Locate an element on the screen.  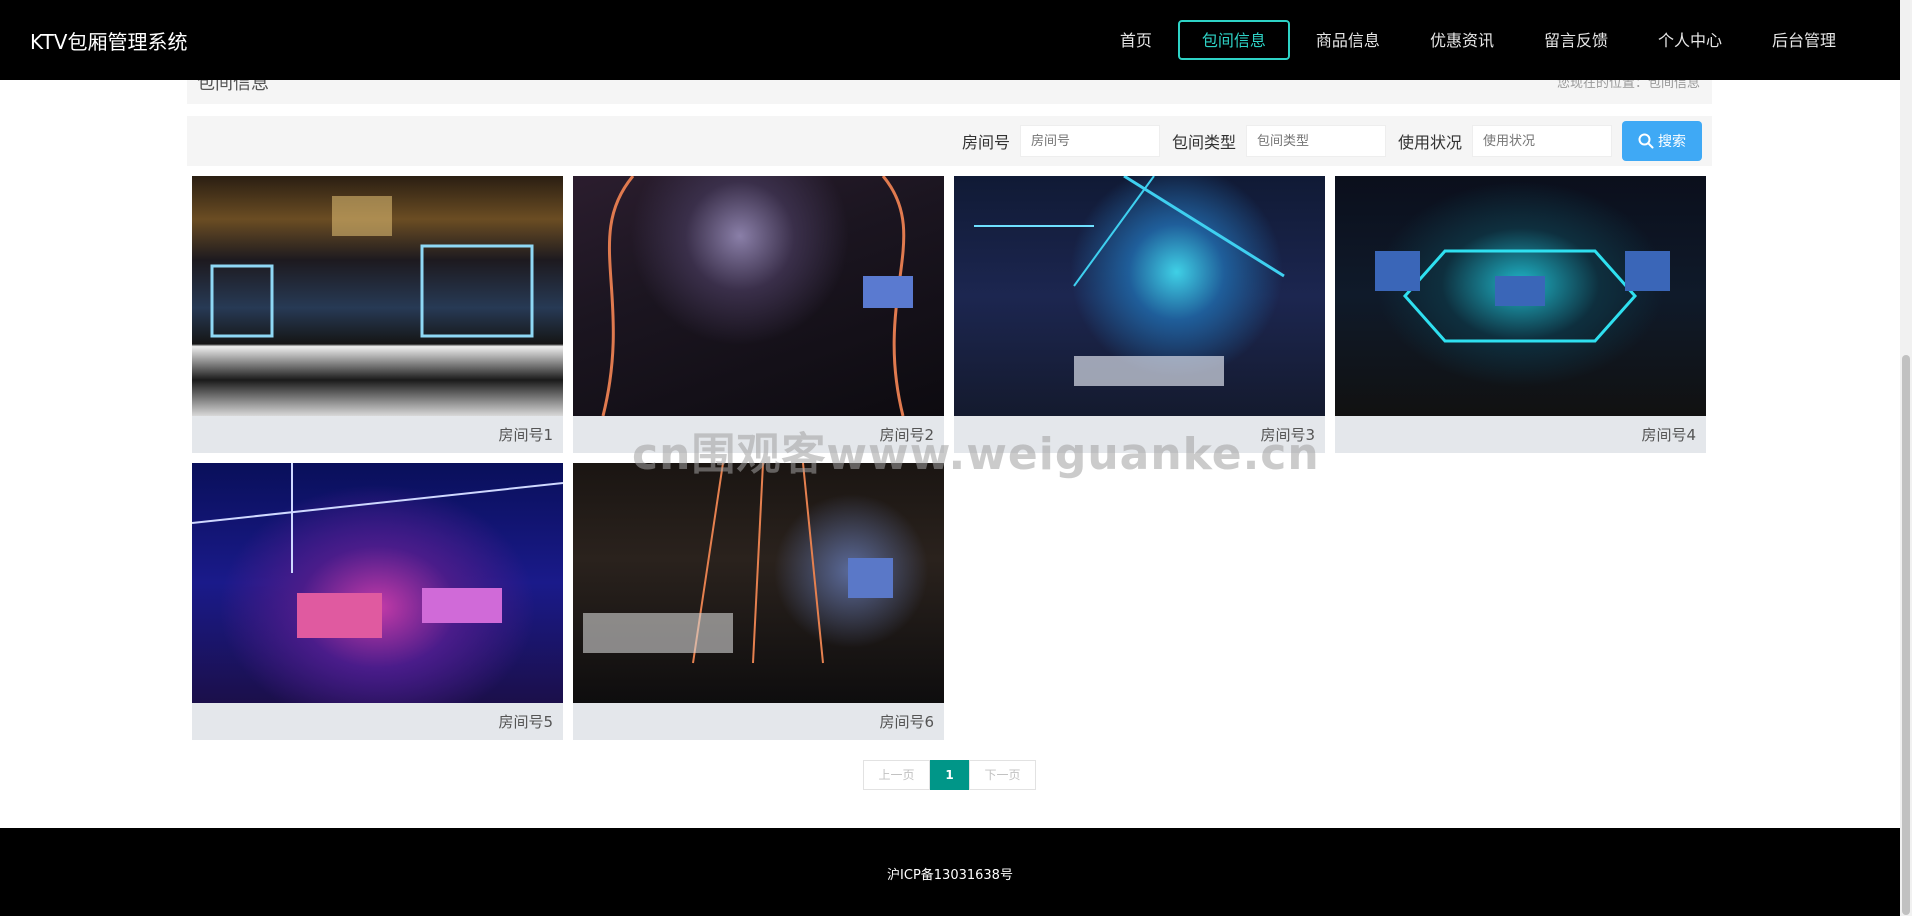
scrollbar-thumb is located at coordinates (1906, 635).